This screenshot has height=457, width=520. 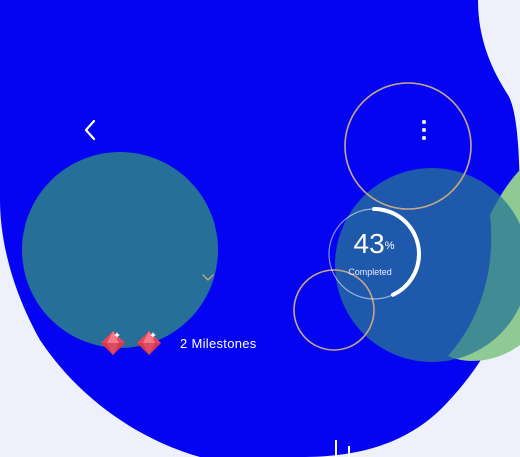 I want to click on chevron-left-icon, so click(x=90, y=130).